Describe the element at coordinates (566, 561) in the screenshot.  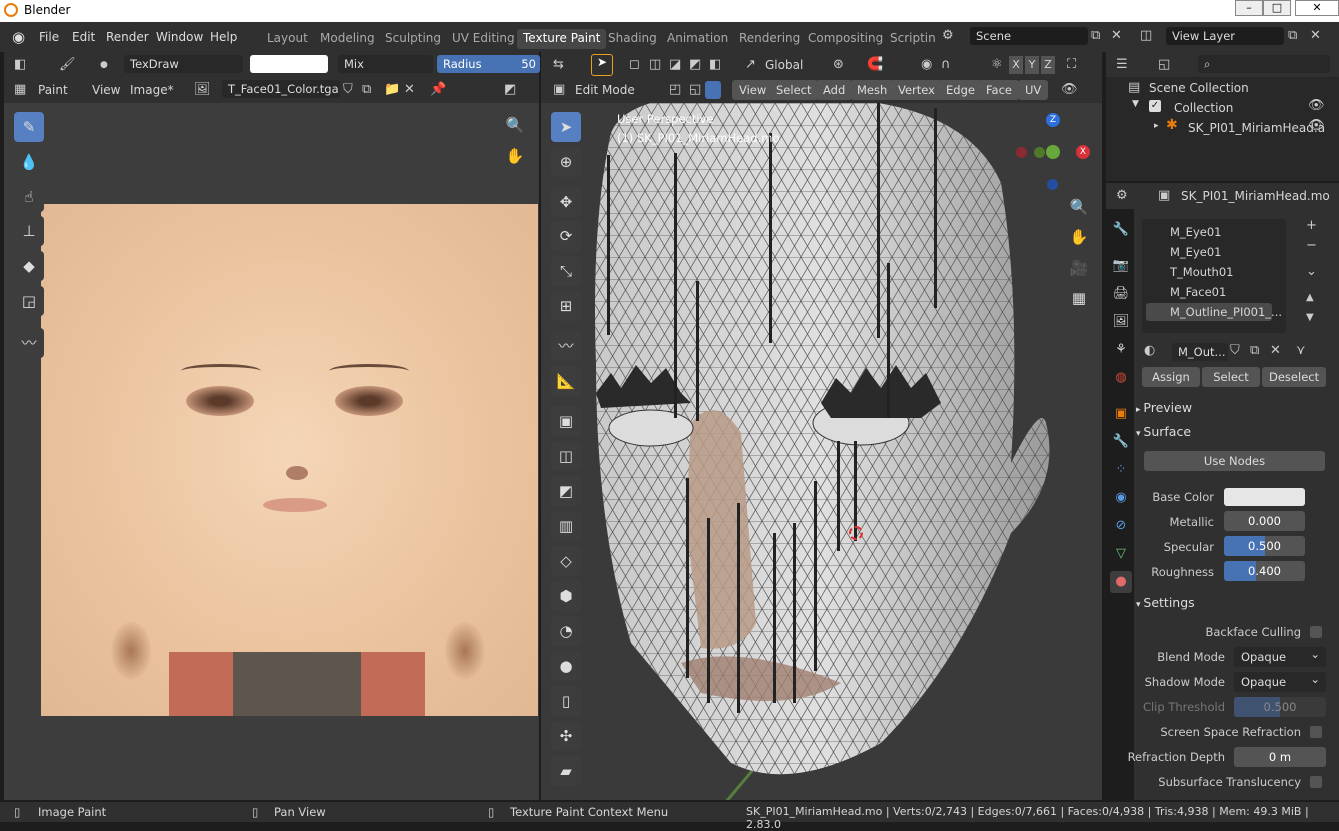
I see `knife-tool: ◇` at that location.